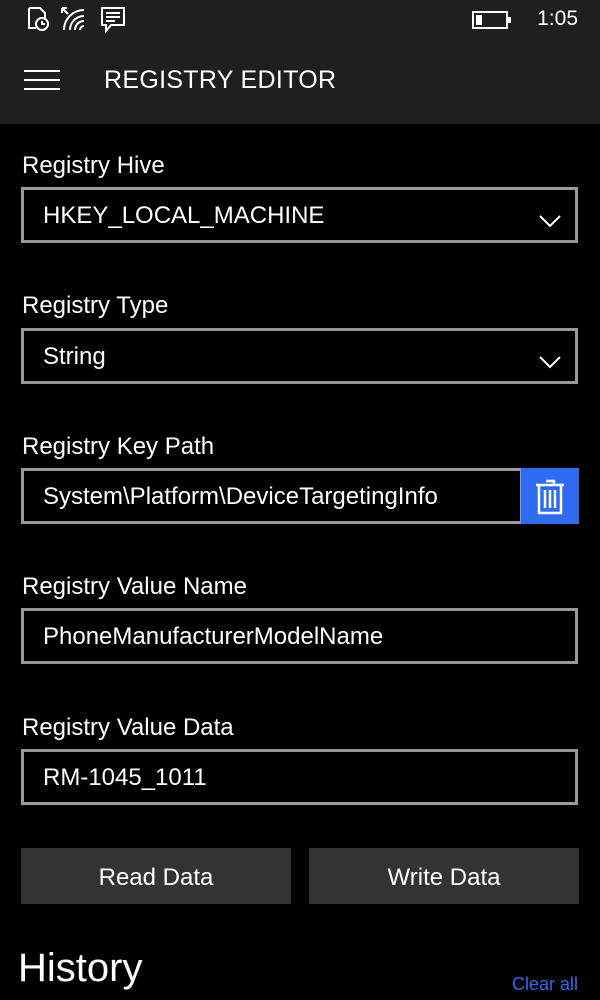  What do you see at coordinates (299, 777) in the screenshot?
I see `value-data-input: RM-1045_1011` at bounding box center [299, 777].